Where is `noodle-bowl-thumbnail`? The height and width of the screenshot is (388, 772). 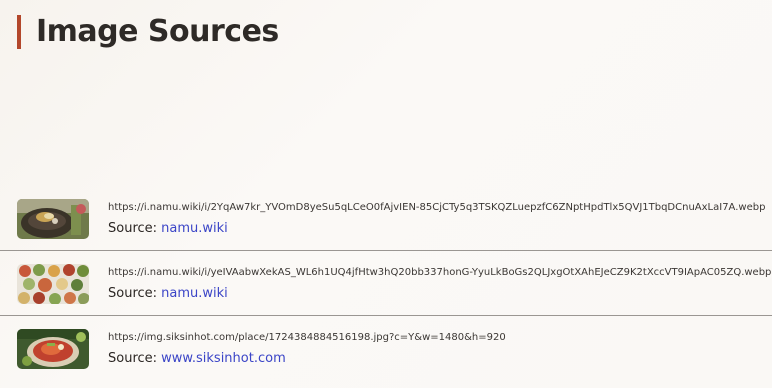
noodle-bowl-thumbnail is located at coordinates (53, 219).